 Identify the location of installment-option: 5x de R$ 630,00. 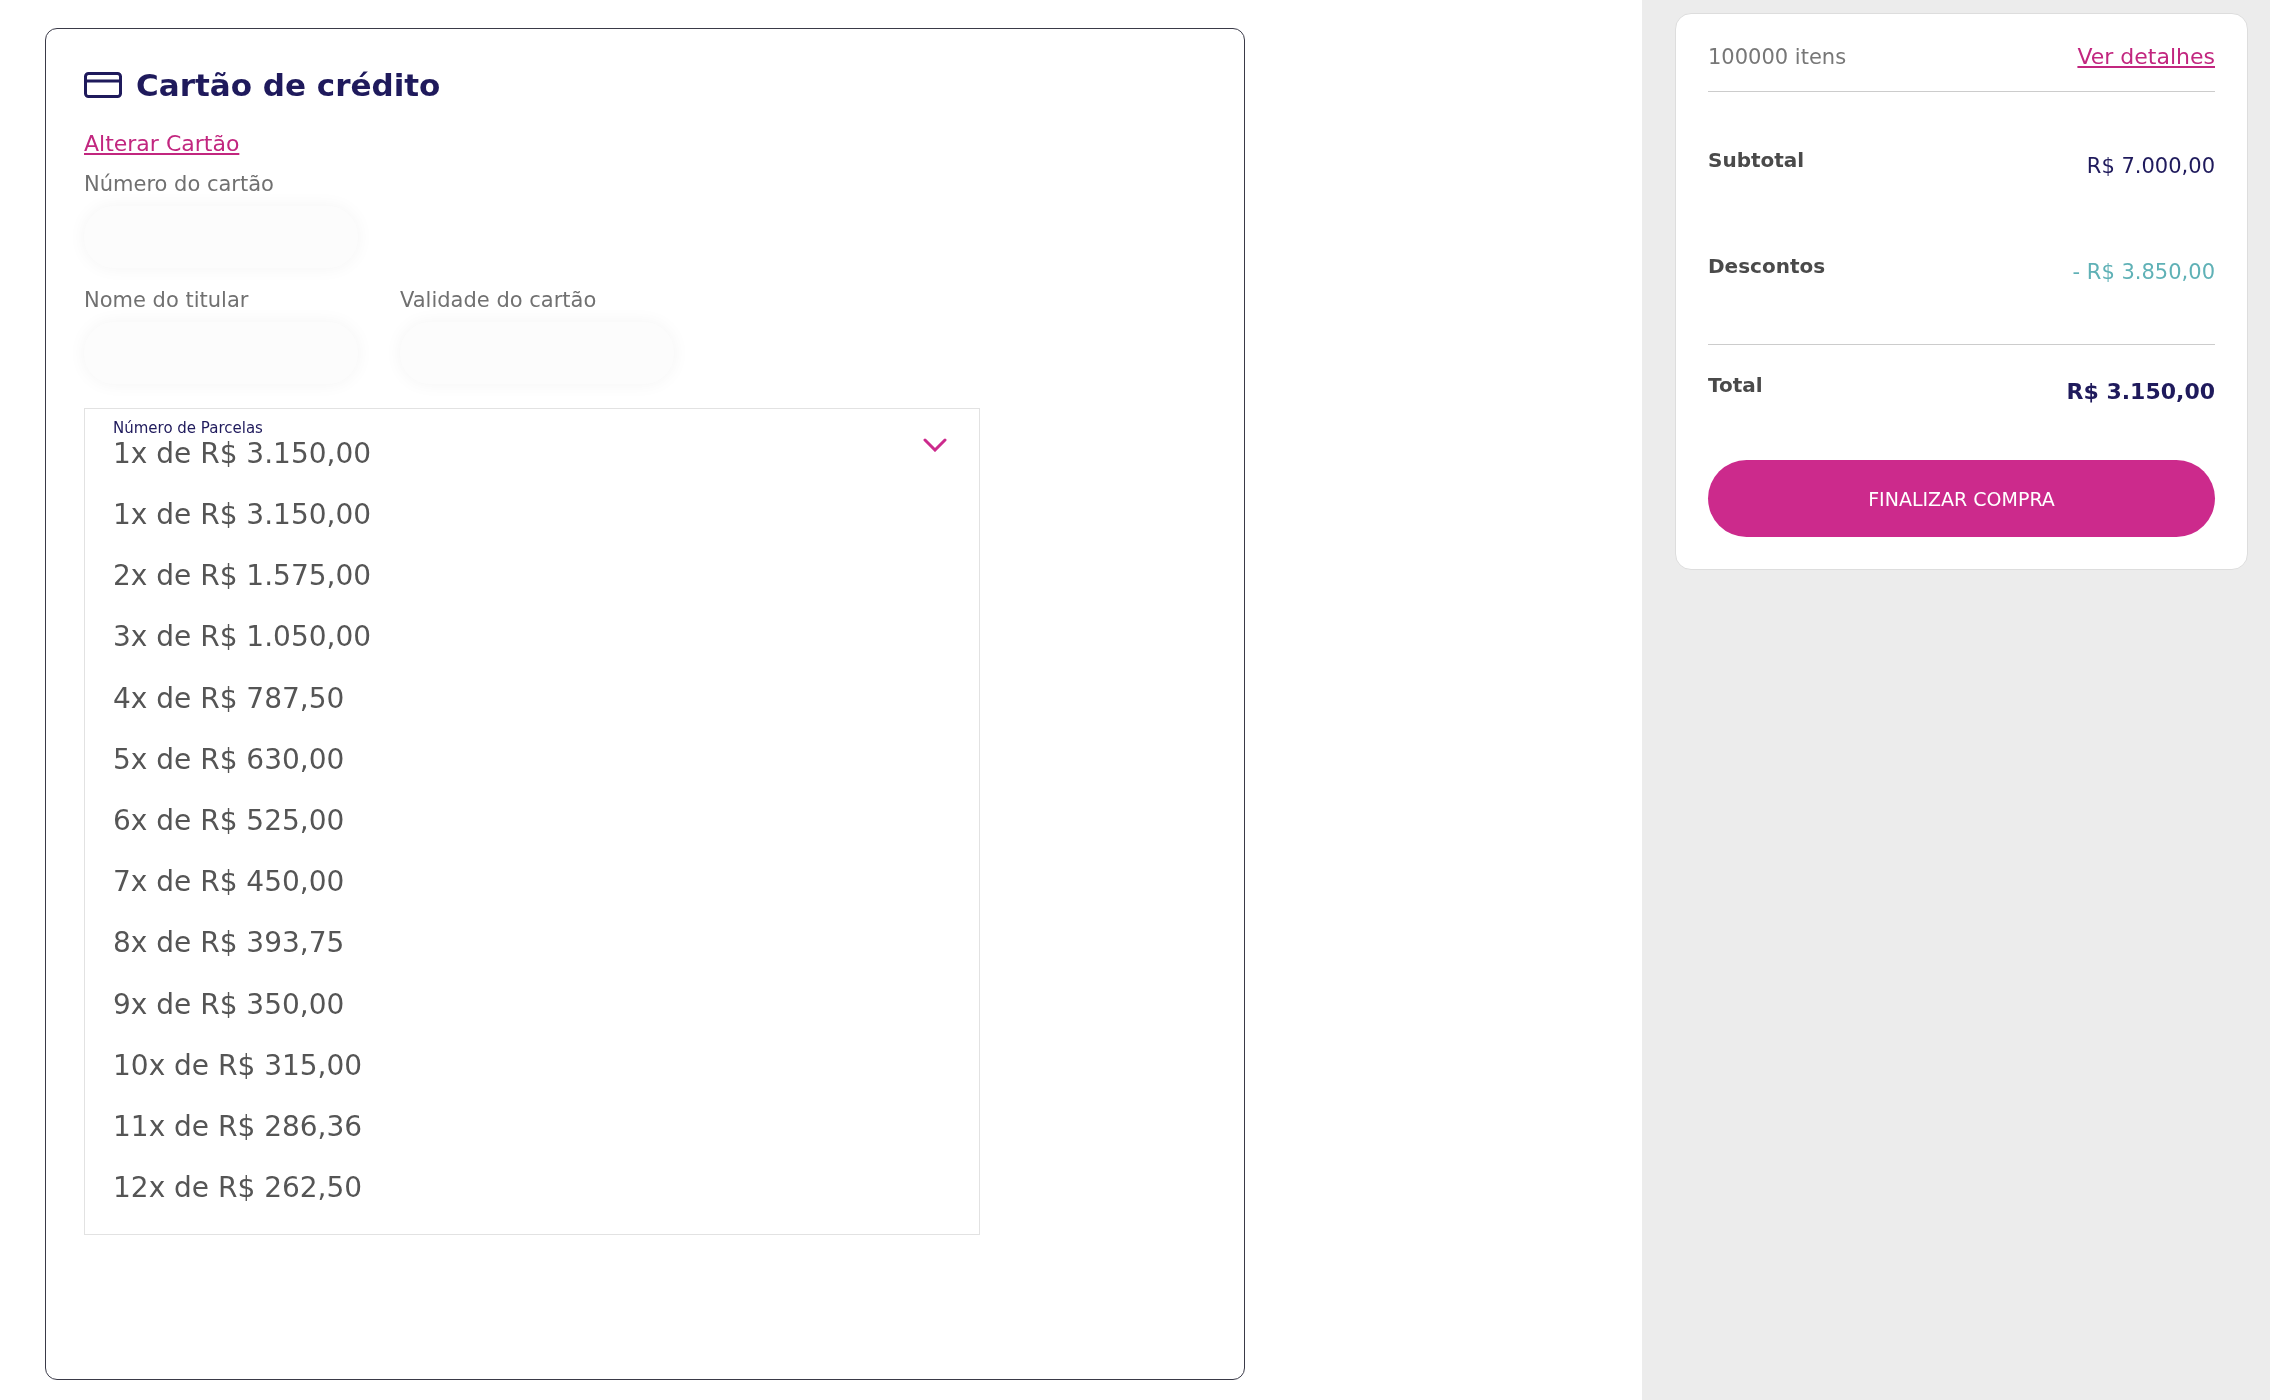
(532, 759).